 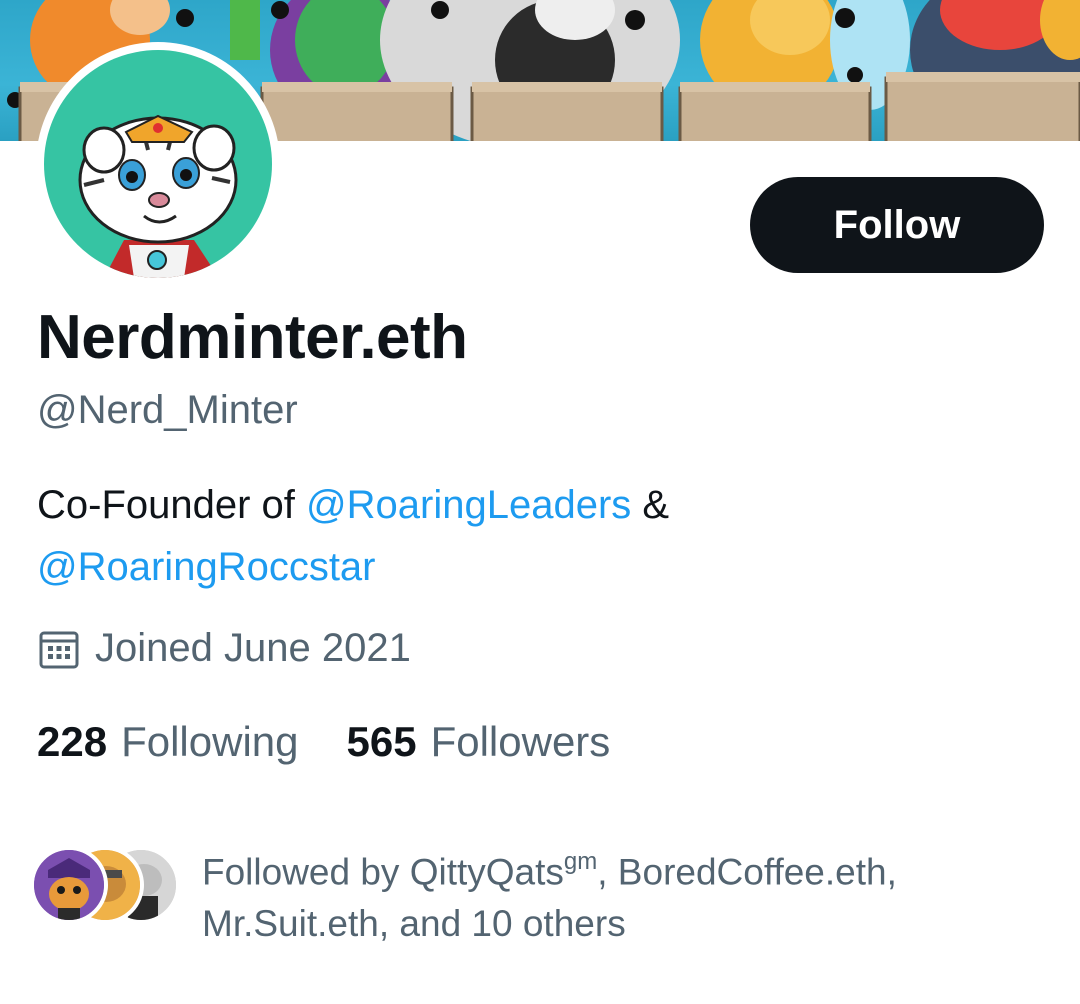 I want to click on mention-roaringroccstar-link: @RoaringRoccstar, so click(x=206, y=567).